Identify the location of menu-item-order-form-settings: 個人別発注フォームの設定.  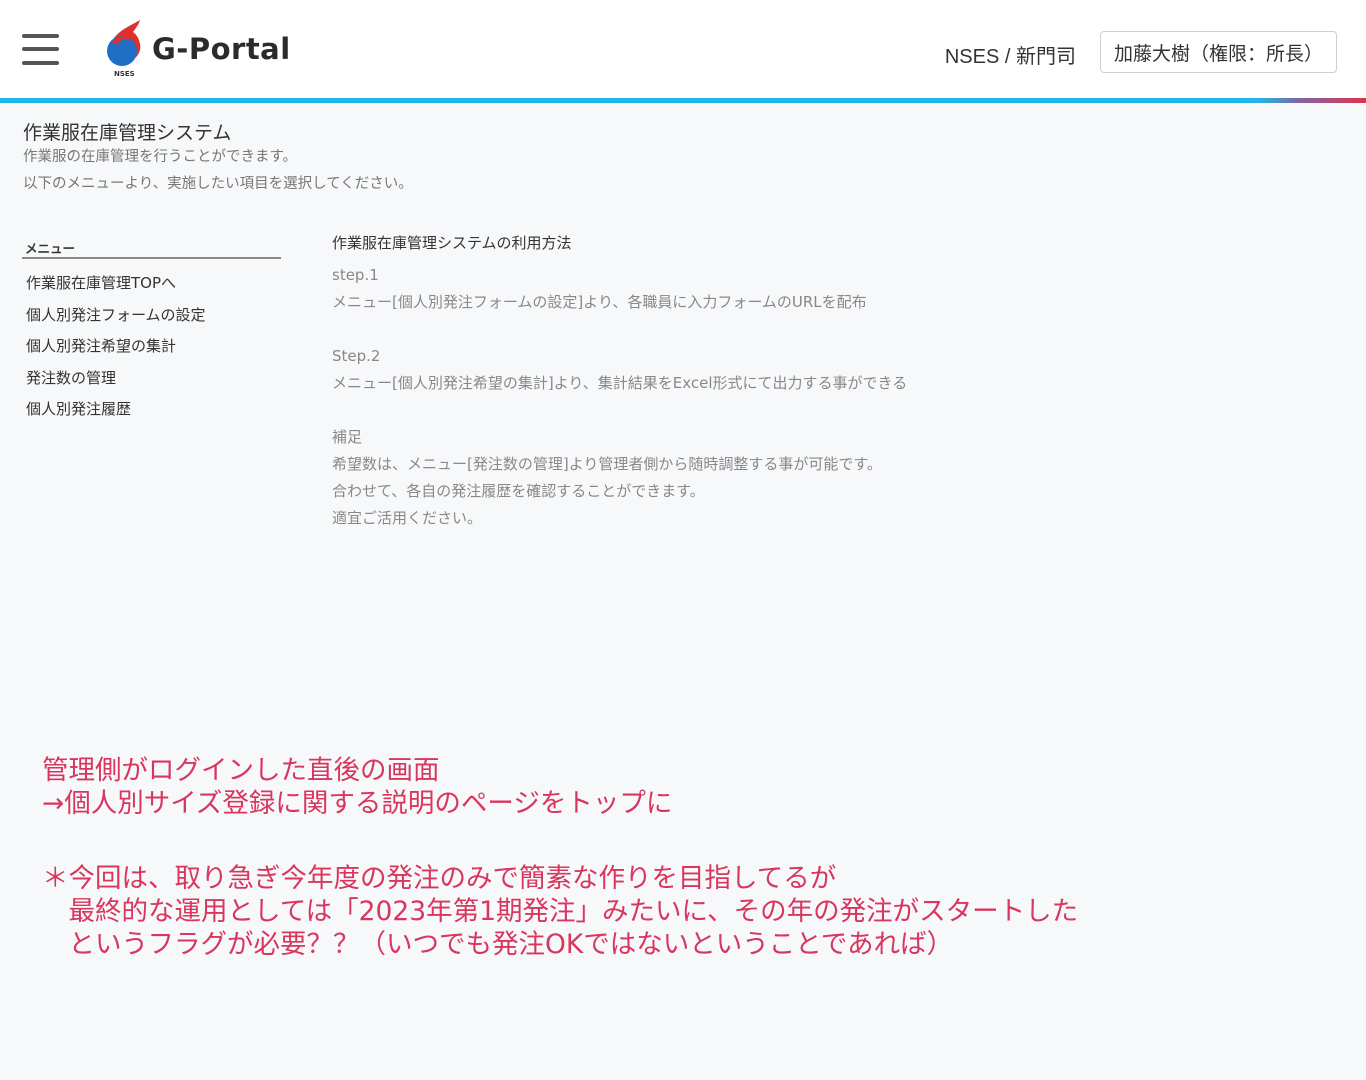
(116, 320).